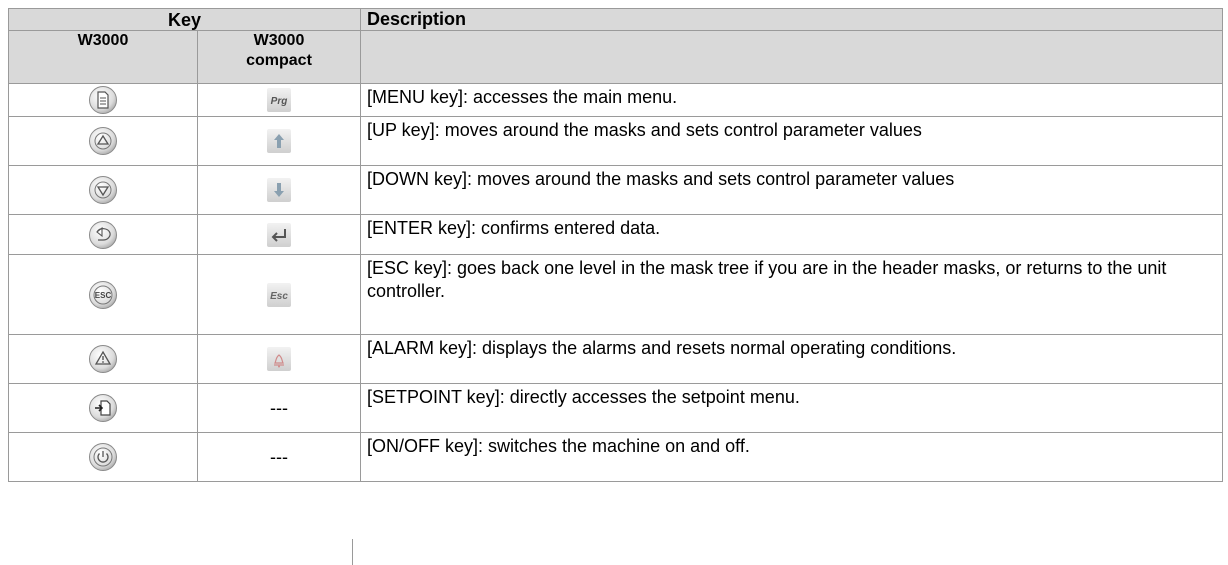  I want to click on alarm-triangle-icon, so click(103, 359).